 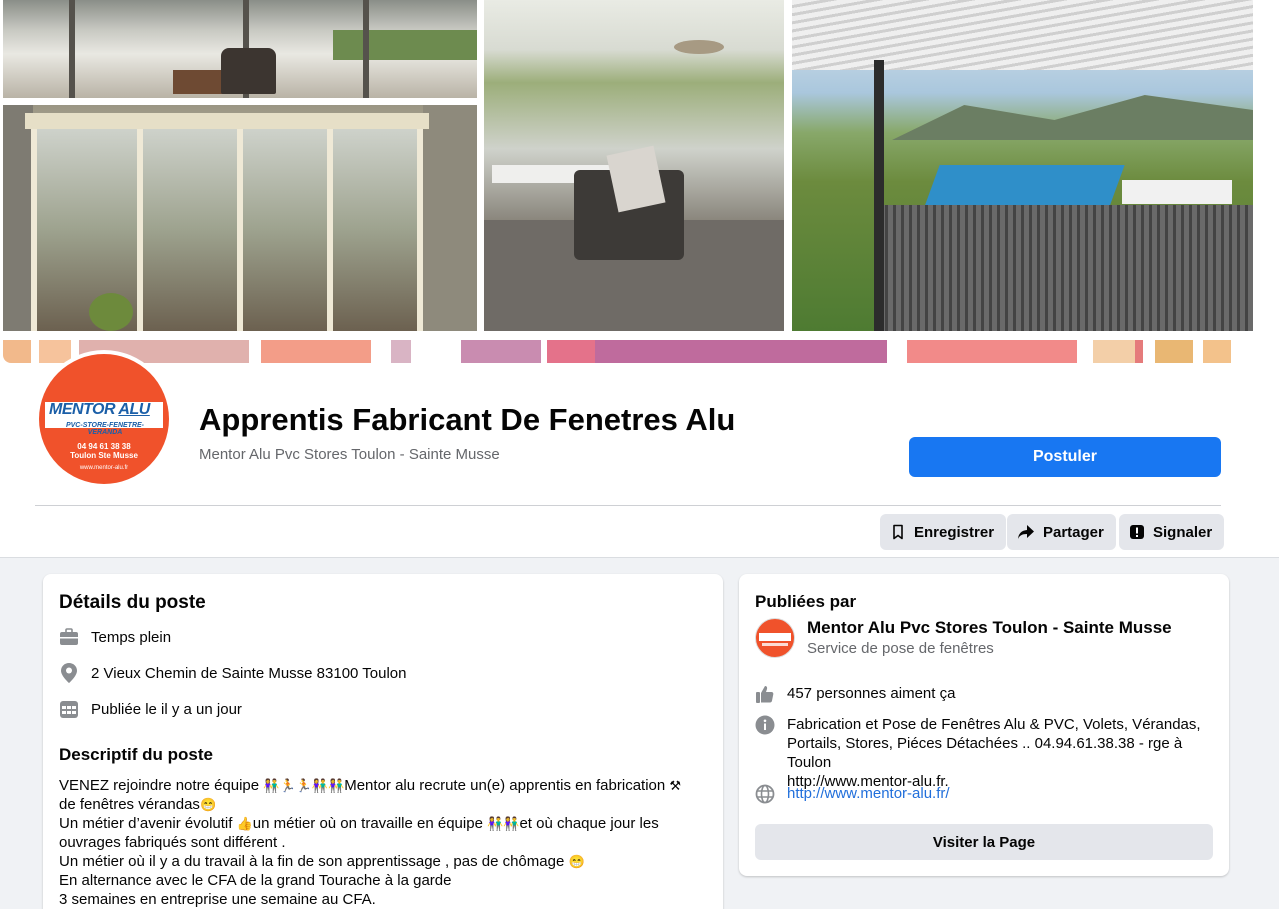 What do you see at coordinates (868, 794) in the screenshot?
I see `website-link: http://www.mentor-alu.fr/` at bounding box center [868, 794].